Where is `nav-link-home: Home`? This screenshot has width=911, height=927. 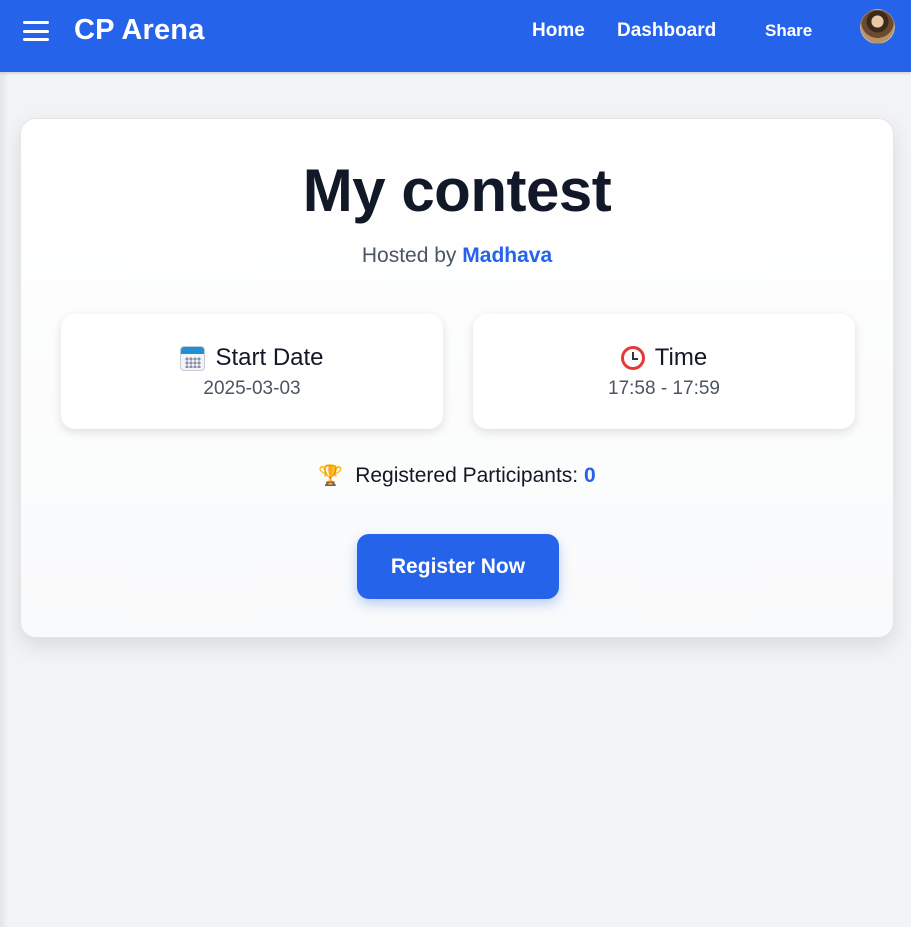 nav-link-home: Home is located at coordinates (558, 31).